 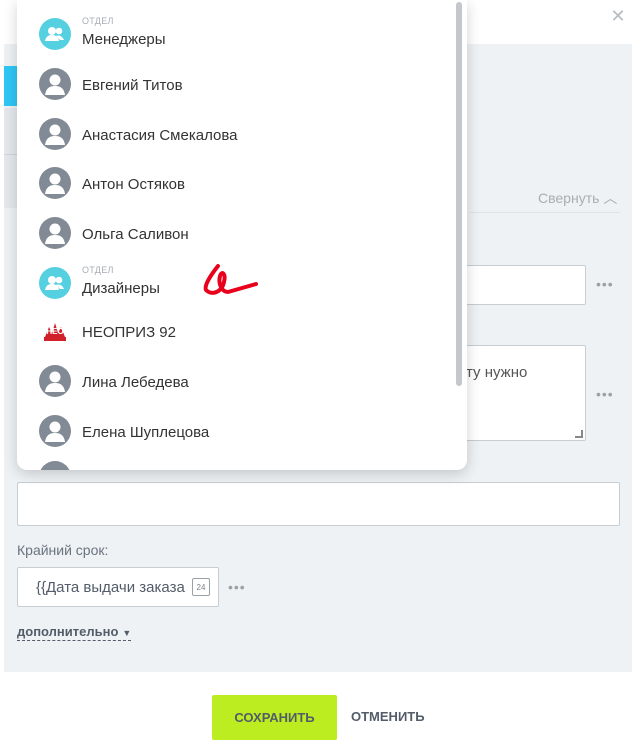 I want to click on calendar-icon: 24, so click(x=201, y=587).